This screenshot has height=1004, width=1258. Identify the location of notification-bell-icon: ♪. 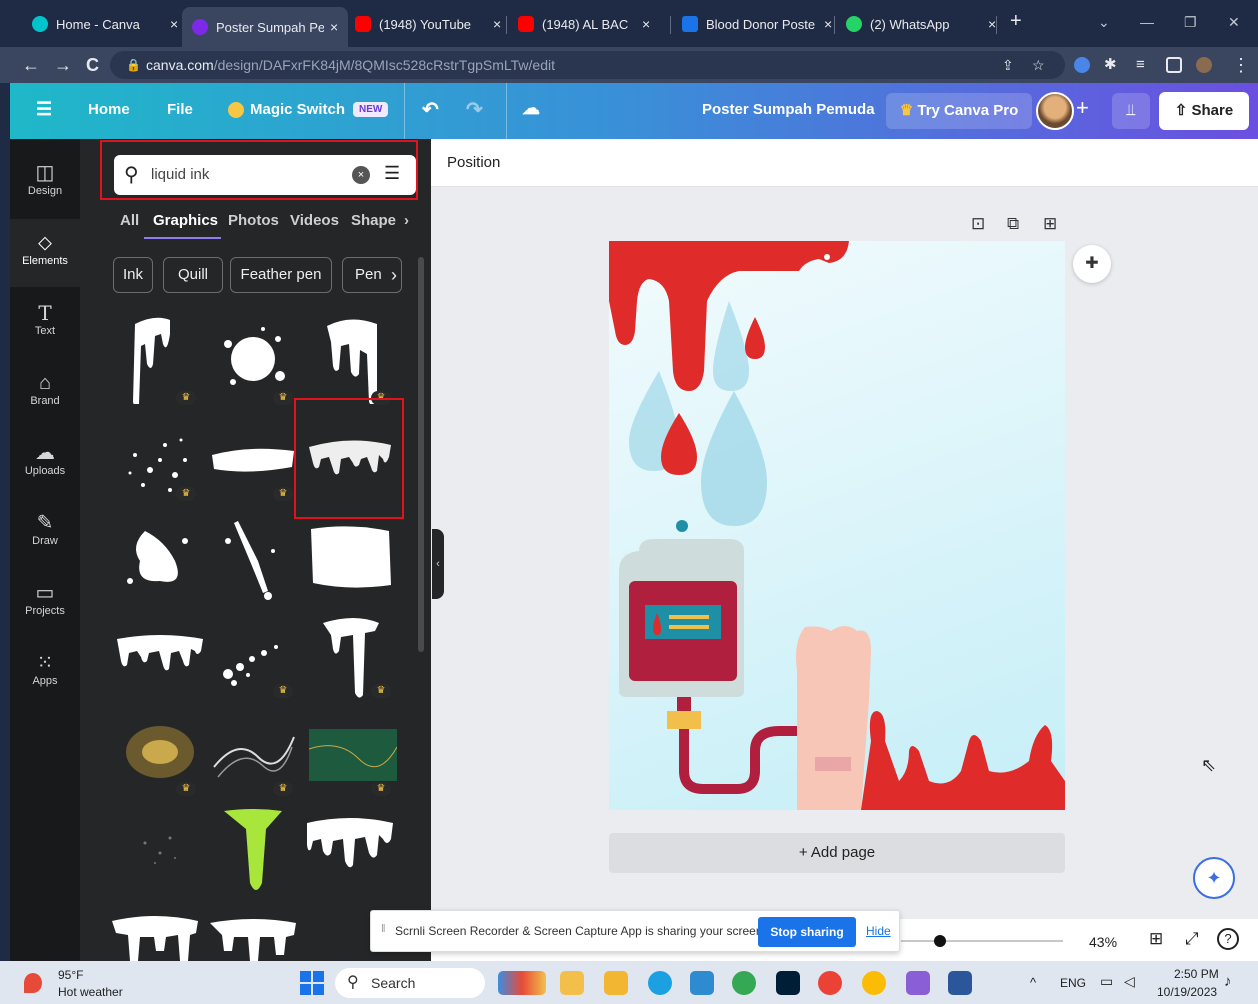
(1228, 981).